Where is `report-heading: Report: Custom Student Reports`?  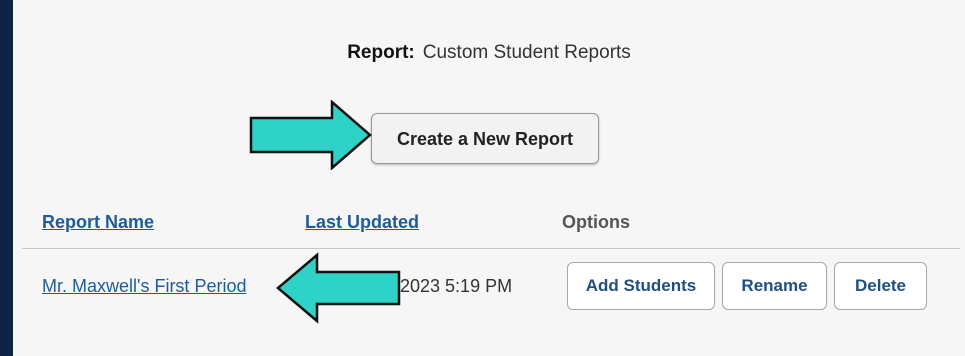
report-heading: Report: Custom Student Reports is located at coordinates (489, 53).